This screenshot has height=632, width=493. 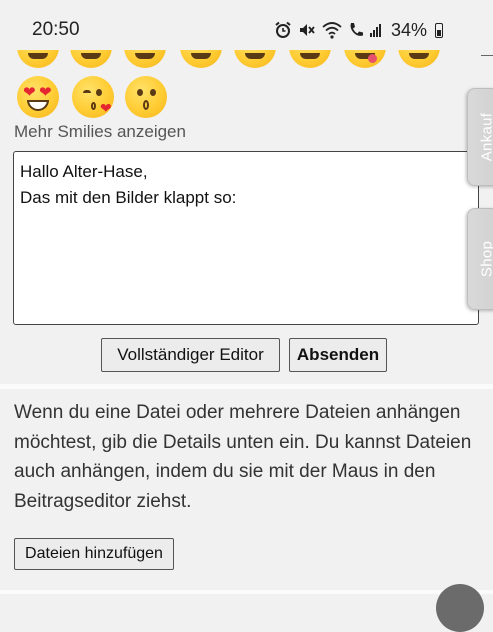 What do you see at coordinates (246, 25) in the screenshot?
I see `status-bar: 20:50 34%` at bounding box center [246, 25].